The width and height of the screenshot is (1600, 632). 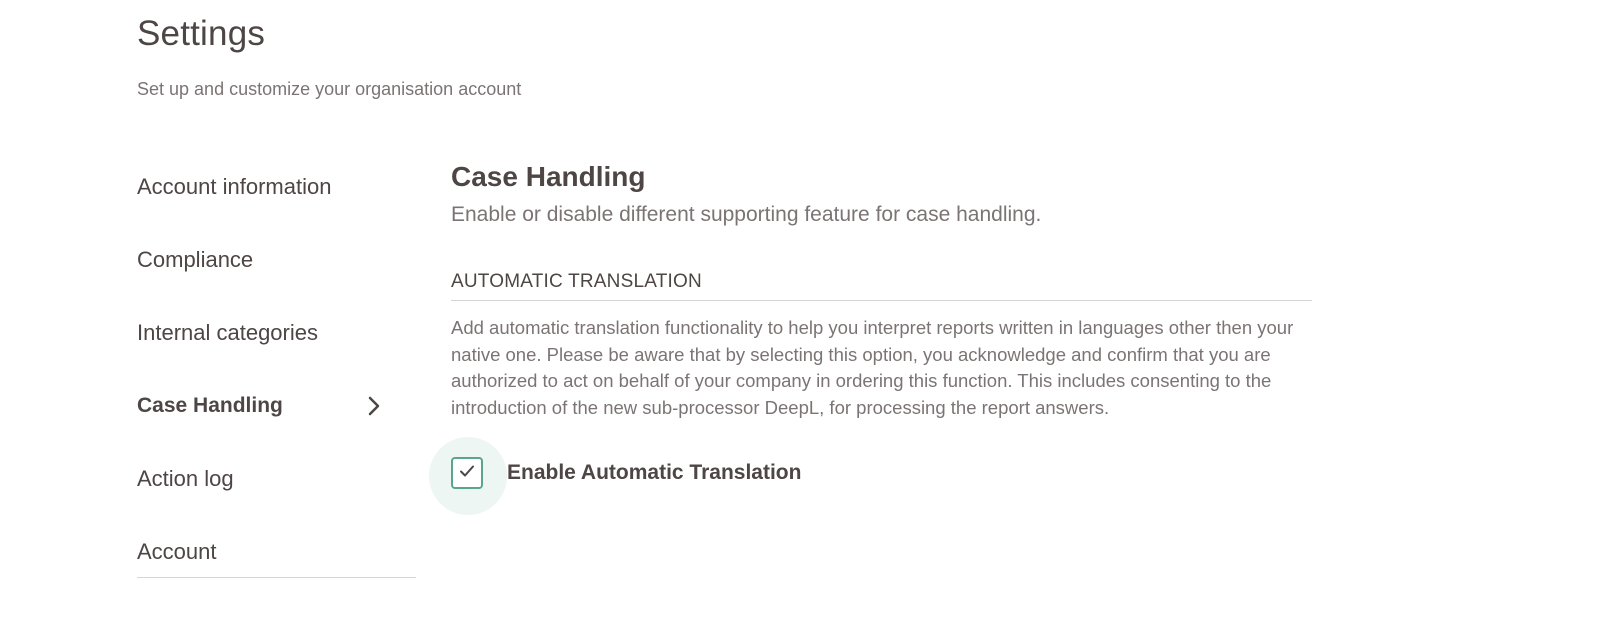 What do you see at coordinates (195, 259) in the screenshot?
I see `sidebar-item-label: Compliance` at bounding box center [195, 259].